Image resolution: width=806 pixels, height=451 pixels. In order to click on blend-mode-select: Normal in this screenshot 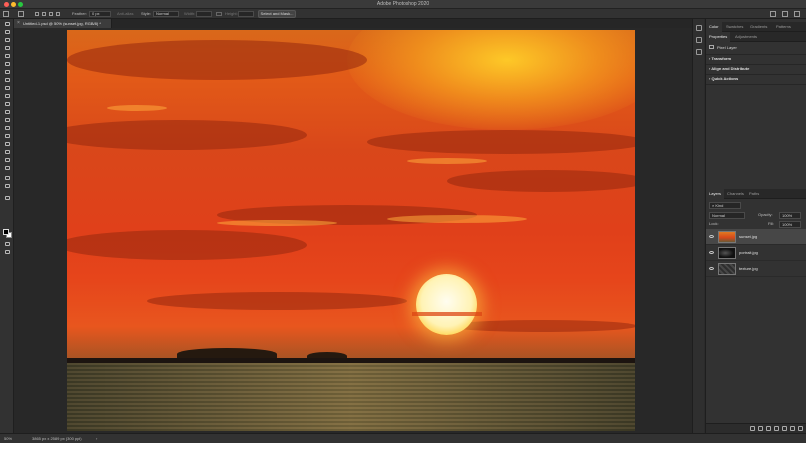, I will do `click(727, 215)`.